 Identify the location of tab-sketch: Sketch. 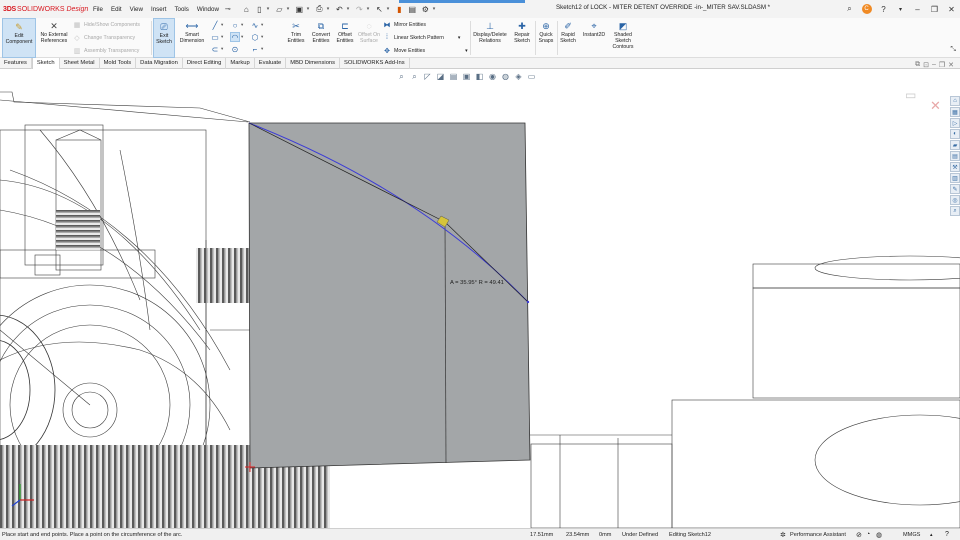
(45, 63).